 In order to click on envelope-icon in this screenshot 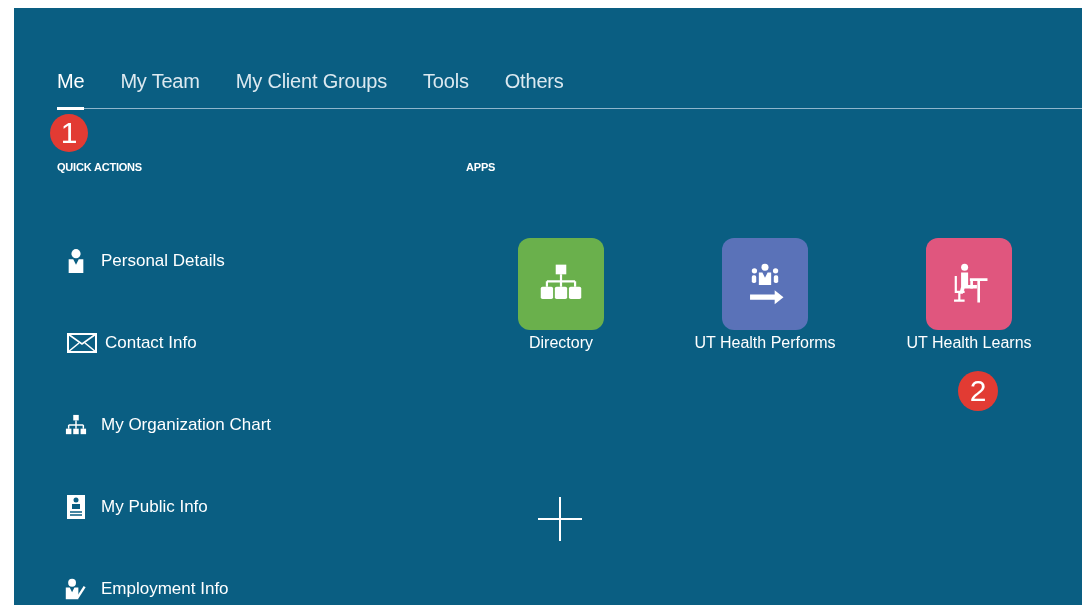, I will do `click(82, 343)`.